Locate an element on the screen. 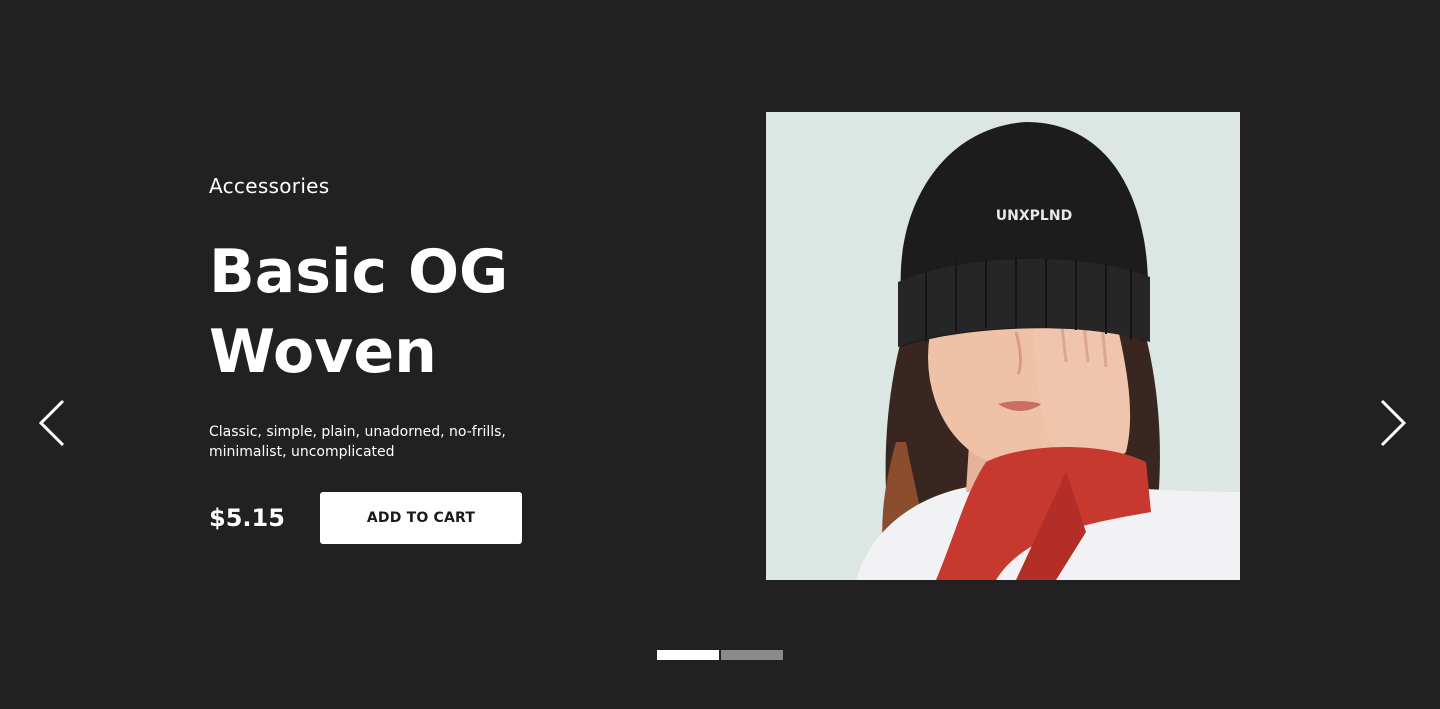  next-slide-button is located at coordinates (1393, 423).